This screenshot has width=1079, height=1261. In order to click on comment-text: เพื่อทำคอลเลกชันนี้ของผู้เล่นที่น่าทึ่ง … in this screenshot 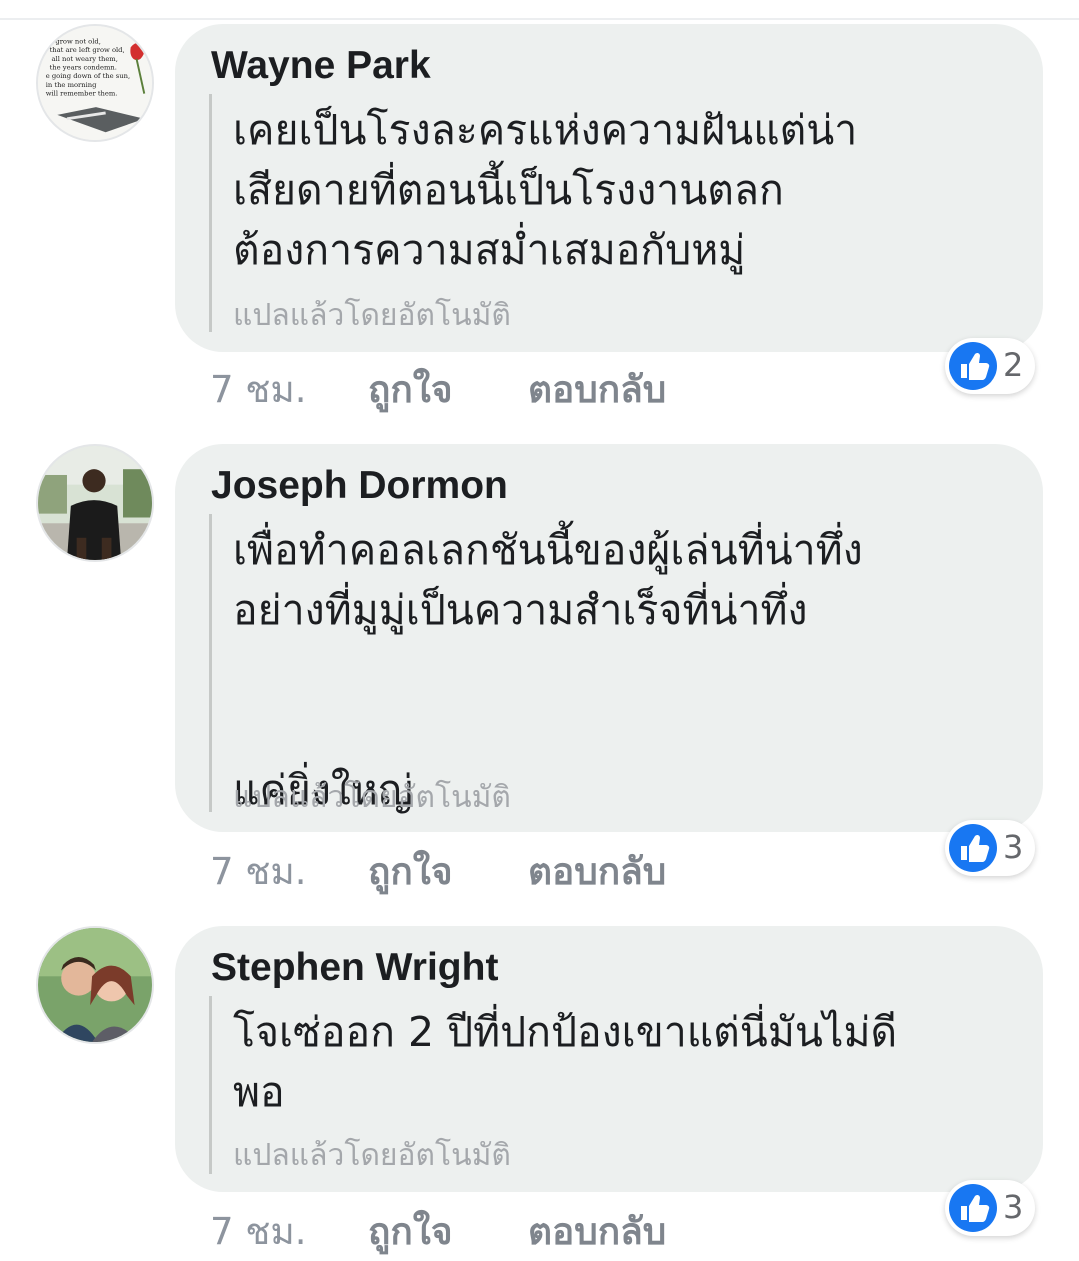, I will do `click(548, 580)`.